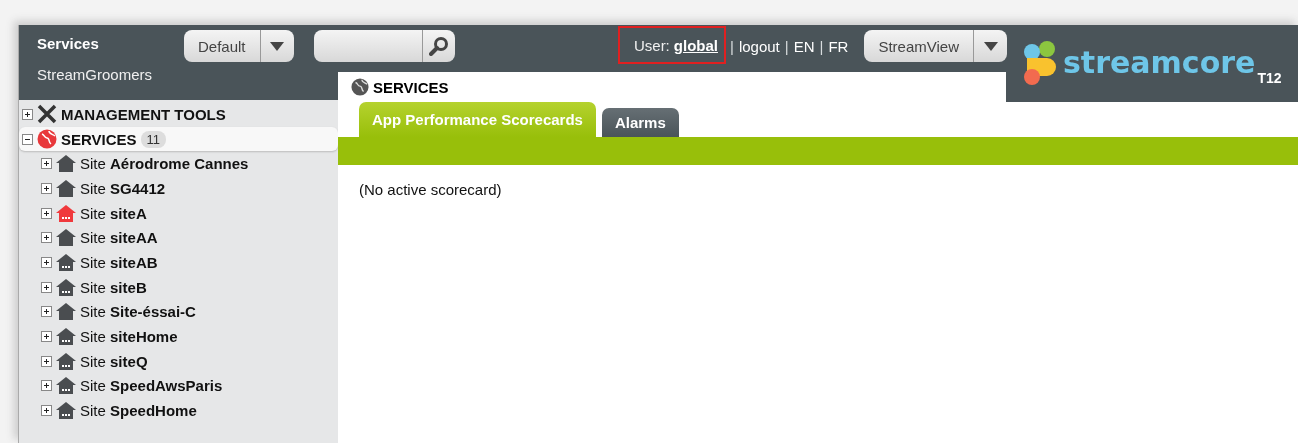  Describe the element at coordinates (119, 238) in the screenshot. I see `site-label: Site siteAA` at that location.